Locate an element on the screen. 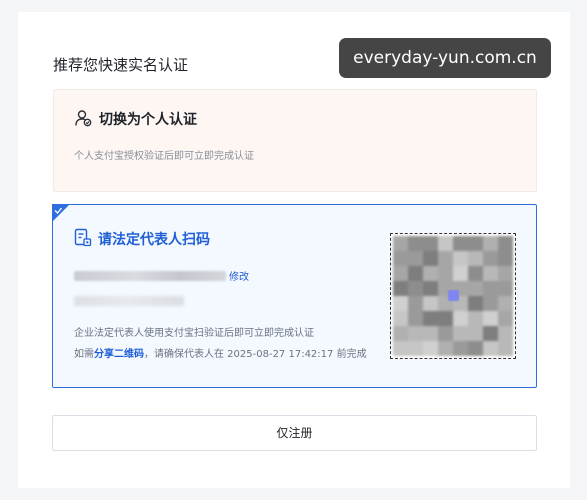 Image resolution: width=587 pixels, height=500 pixels. qr-center-logo is located at coordinates (453, 295).